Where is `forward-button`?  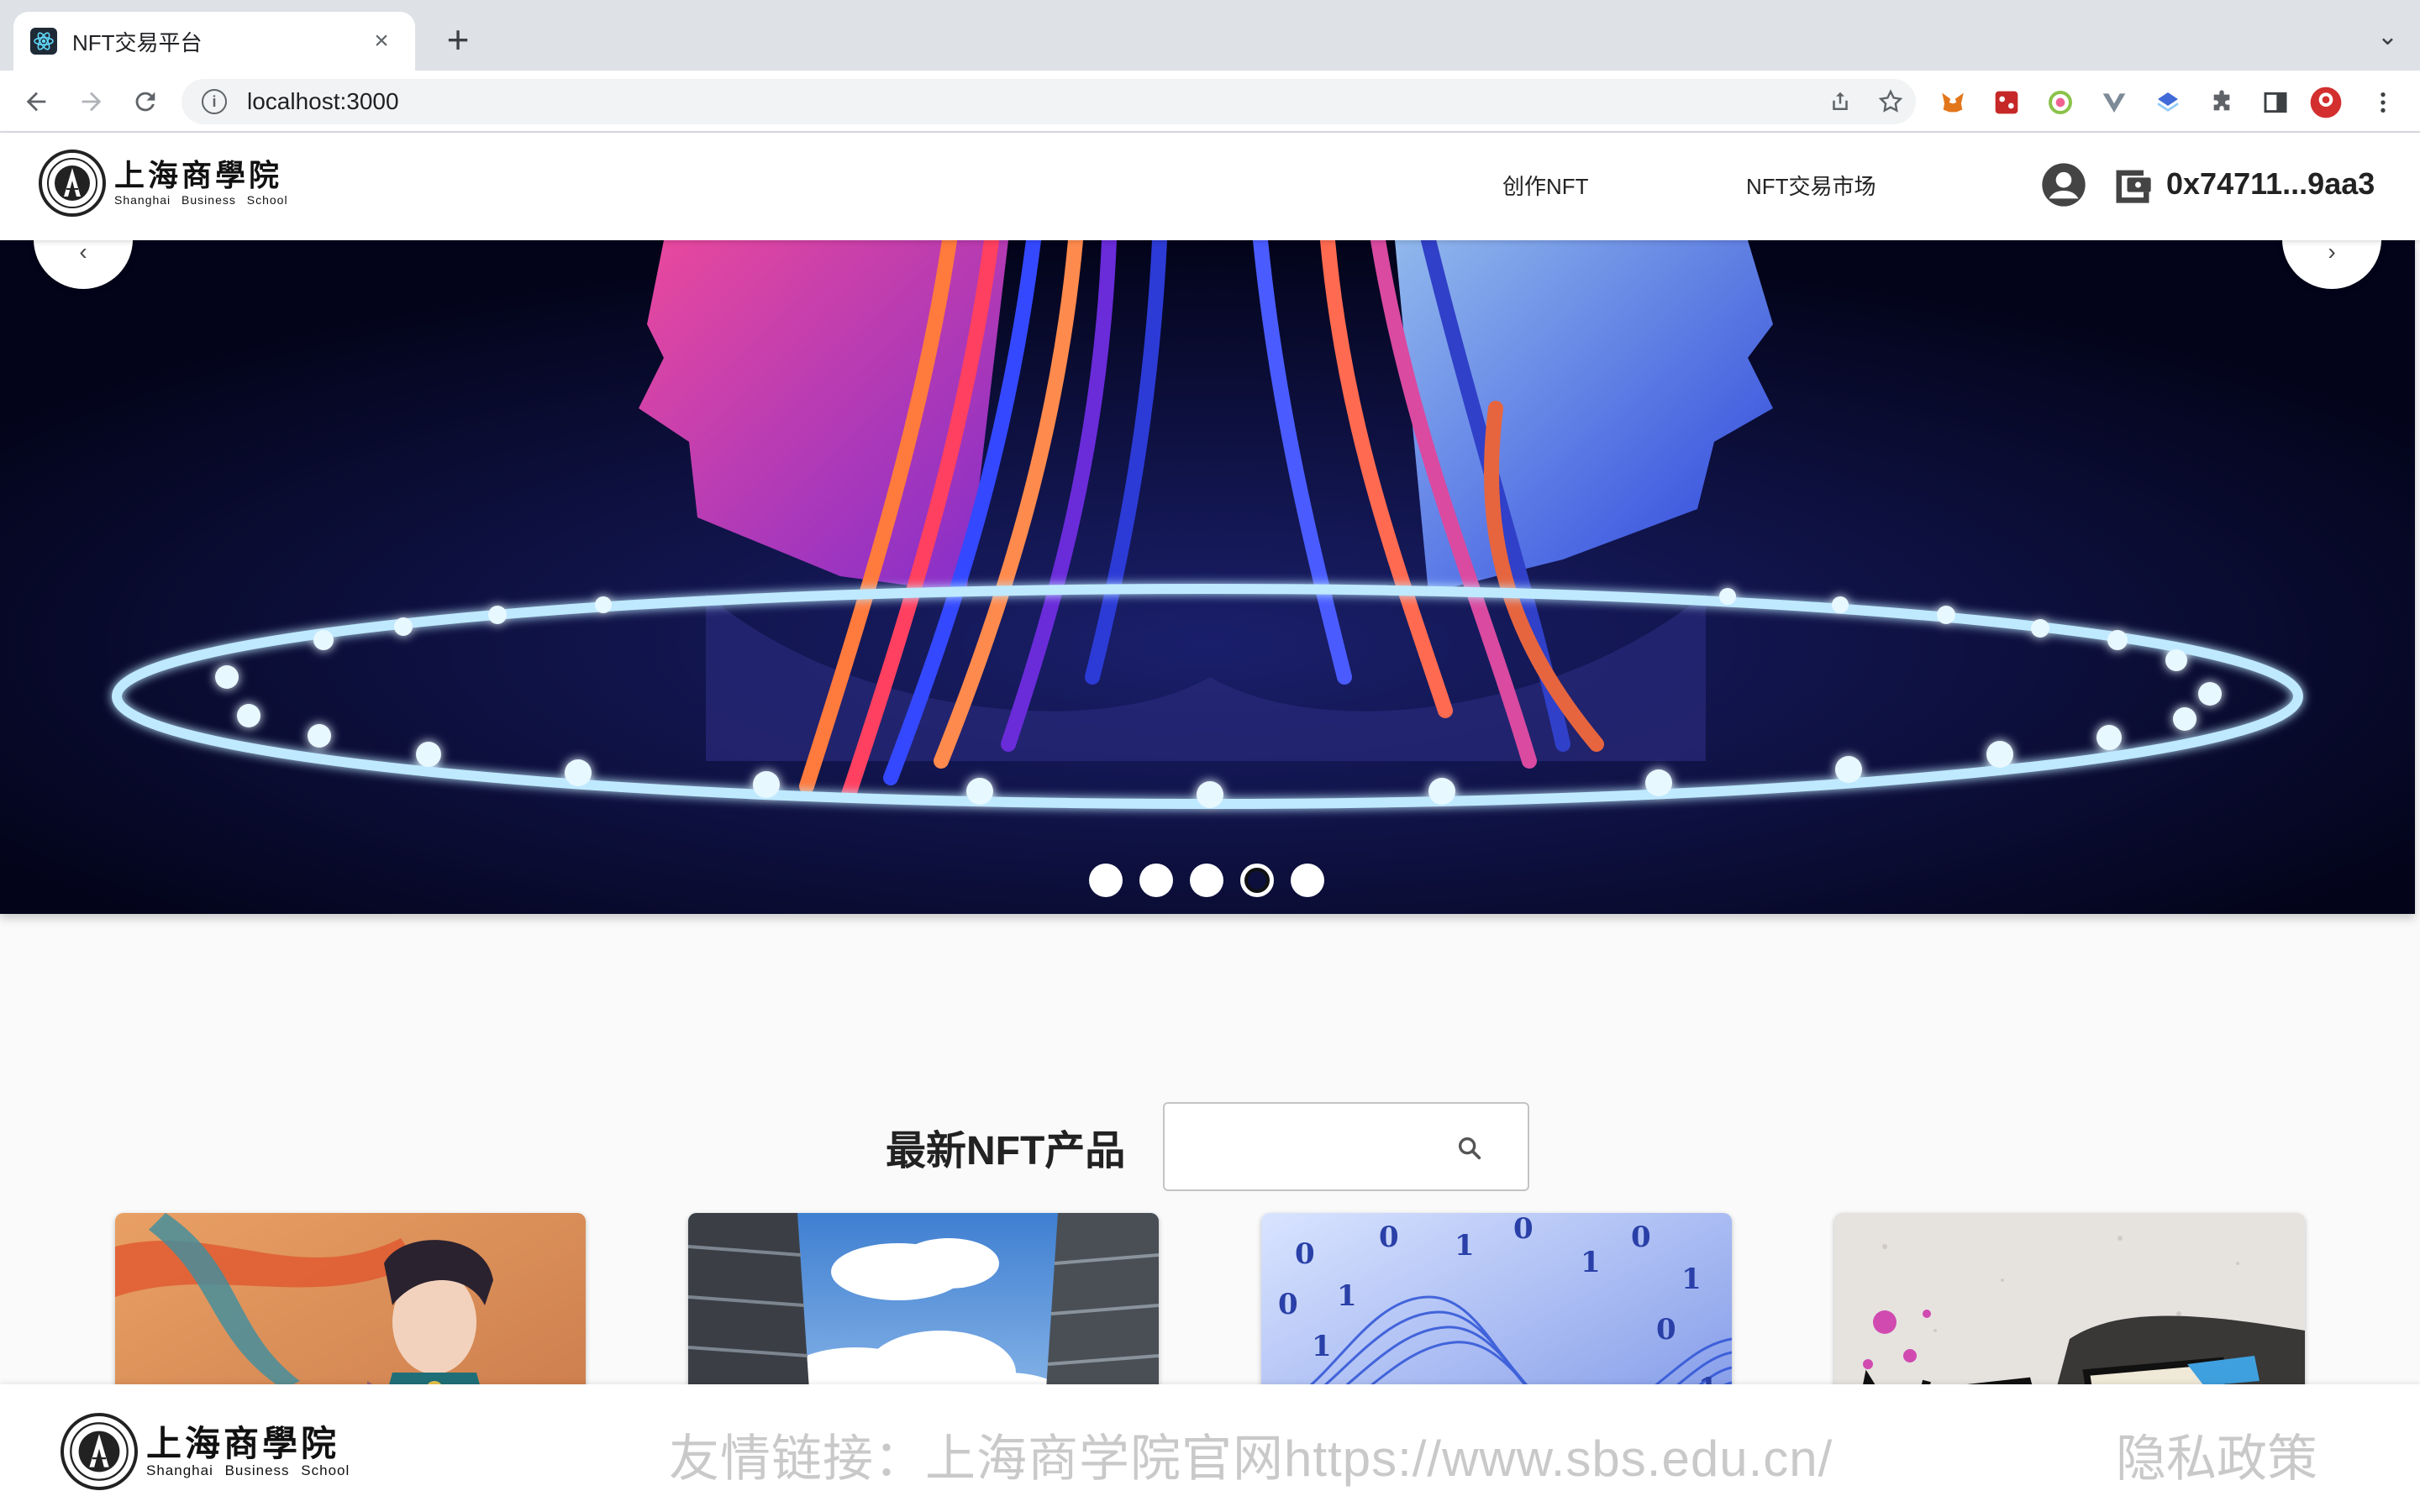 forward-button is located at coordinates (92, 101).